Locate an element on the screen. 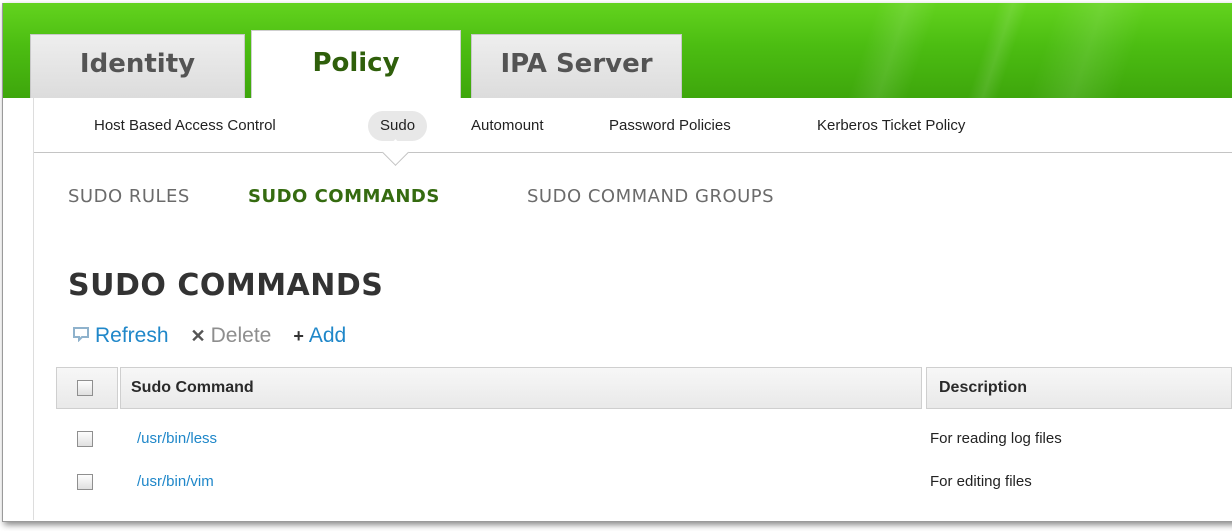 Image resolution: width=1232 pixels, height=531 pixels. tab-identity: Identity is located at coordinates (137, 66).